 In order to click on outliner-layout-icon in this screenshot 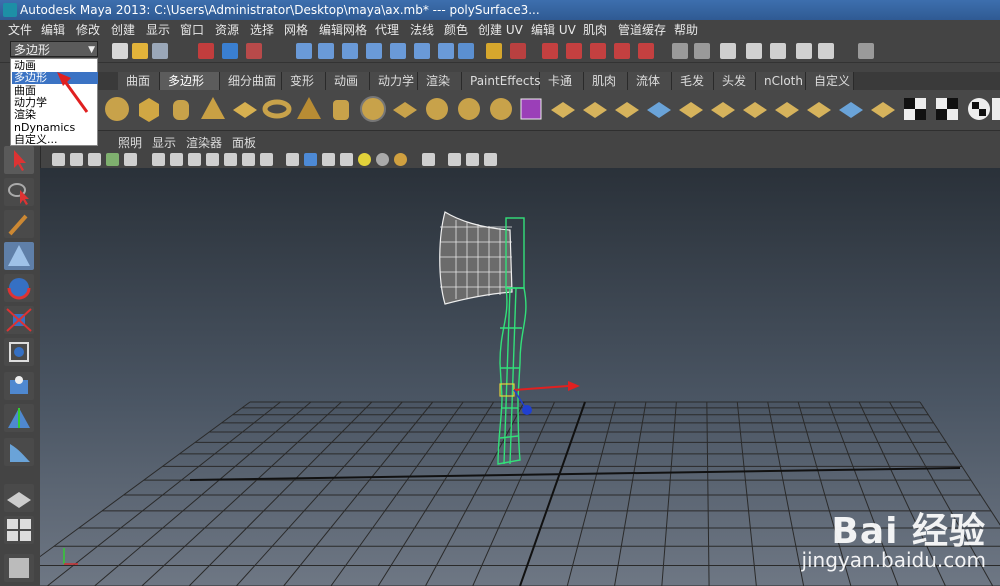, I will do `click(19, 568)`.